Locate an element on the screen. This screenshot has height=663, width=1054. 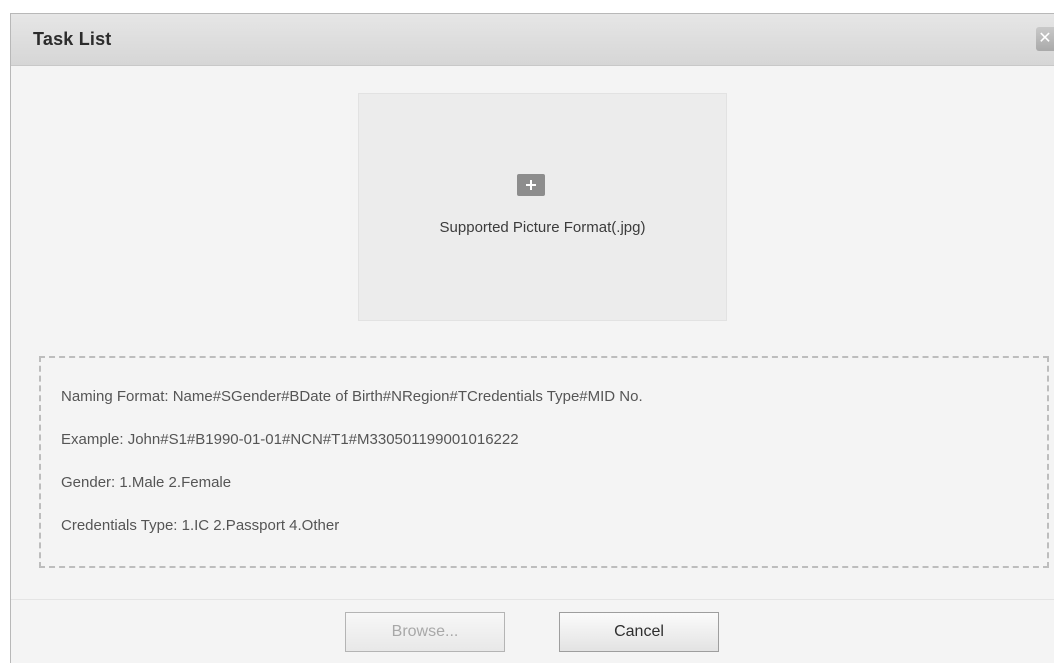
upload-format-hint: Supported Picture Format(.jpg) is located at coordinates (542, 227).